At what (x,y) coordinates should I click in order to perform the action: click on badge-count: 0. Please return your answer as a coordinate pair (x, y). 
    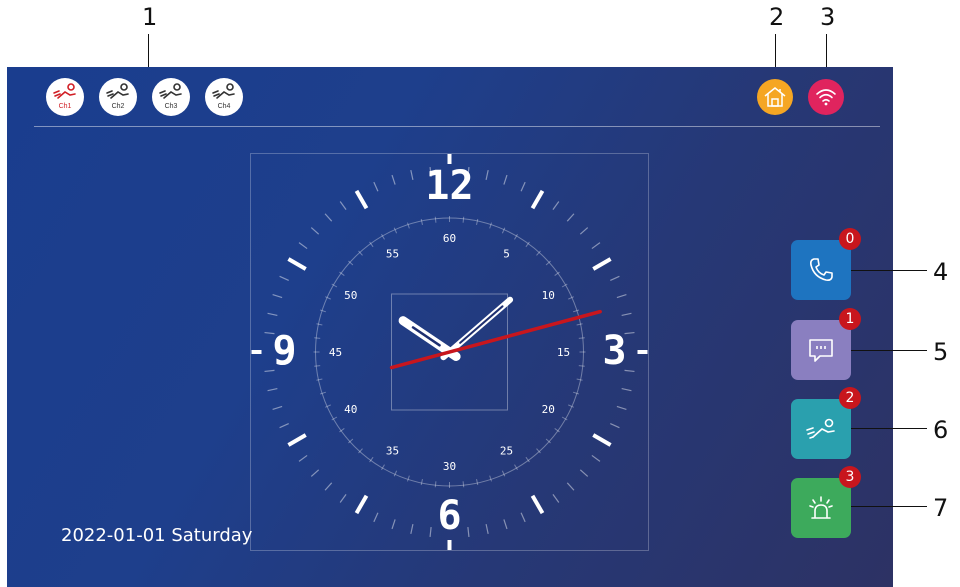
    Looking at the image, I should click on (850, 239).